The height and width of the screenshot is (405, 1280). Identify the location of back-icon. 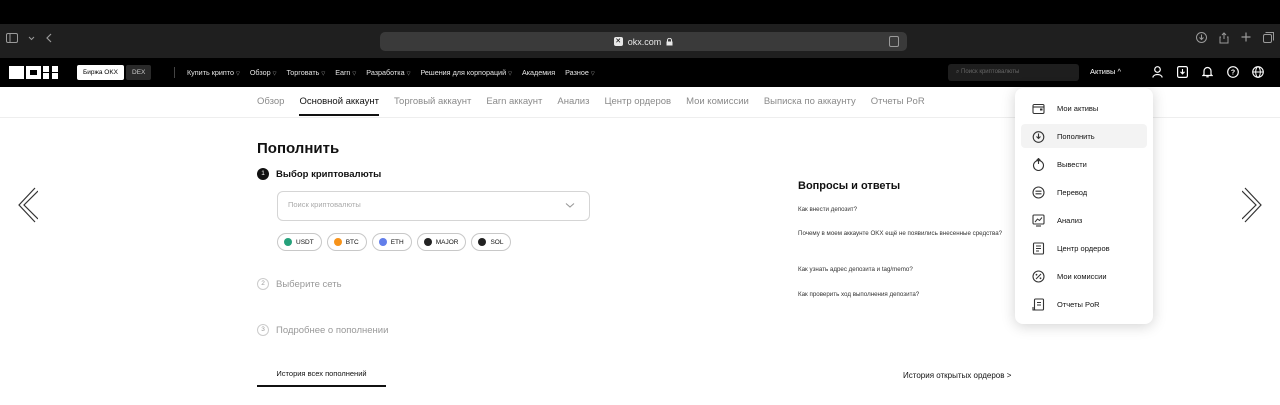
(48, 38).